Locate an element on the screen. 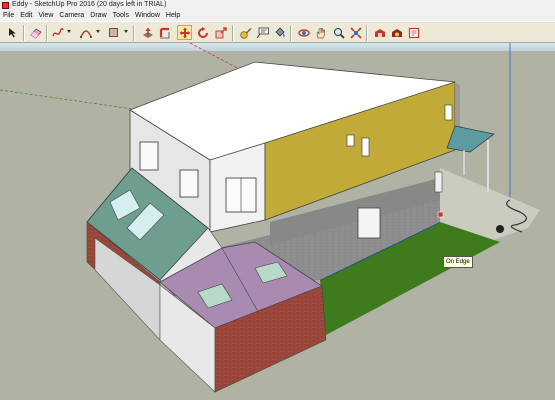  ground-floor-window is located at coordinates (369, 223).